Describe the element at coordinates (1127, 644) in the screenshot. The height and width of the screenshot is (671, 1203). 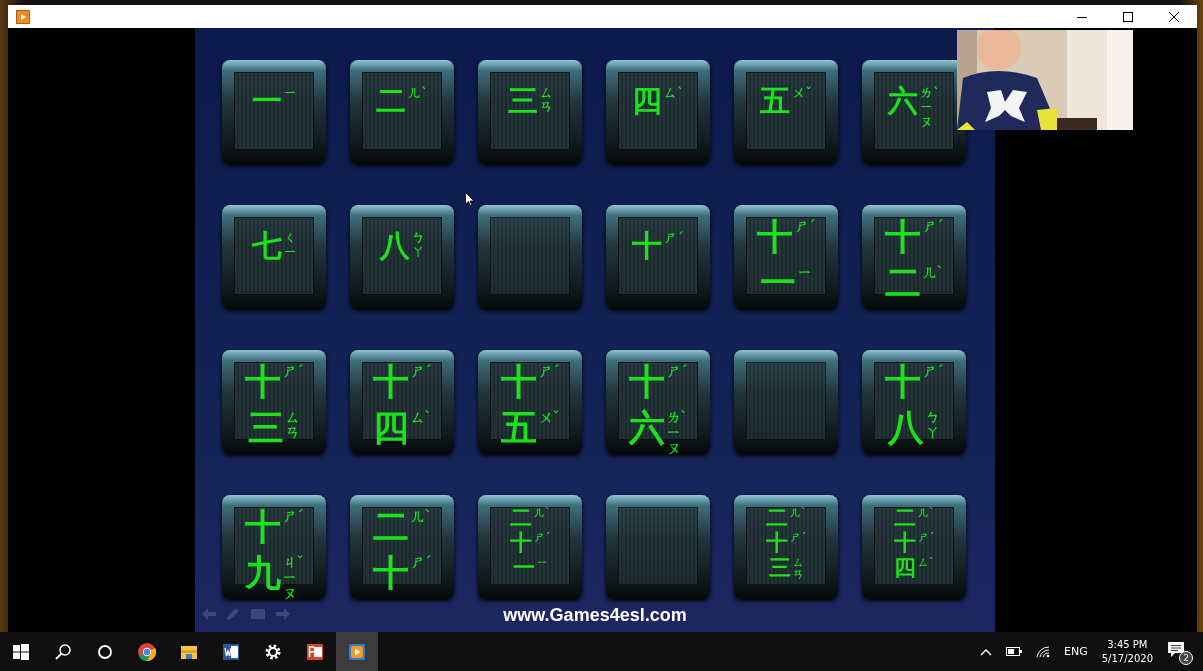
I see `time-text: 3:45 PM` at that location.